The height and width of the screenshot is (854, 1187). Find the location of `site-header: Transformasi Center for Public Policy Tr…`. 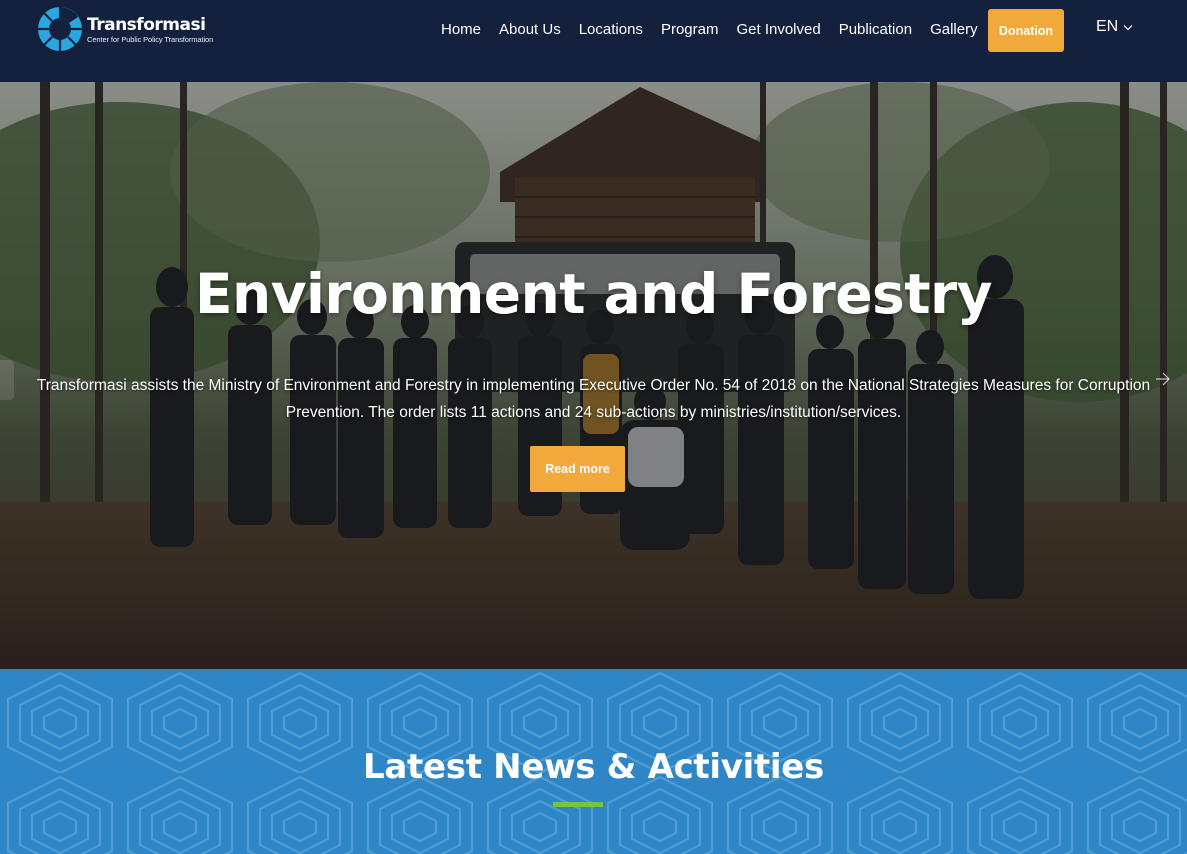

site-header: Transformasi Center for Public Policy Tr… is located at coordinates (593, 41).